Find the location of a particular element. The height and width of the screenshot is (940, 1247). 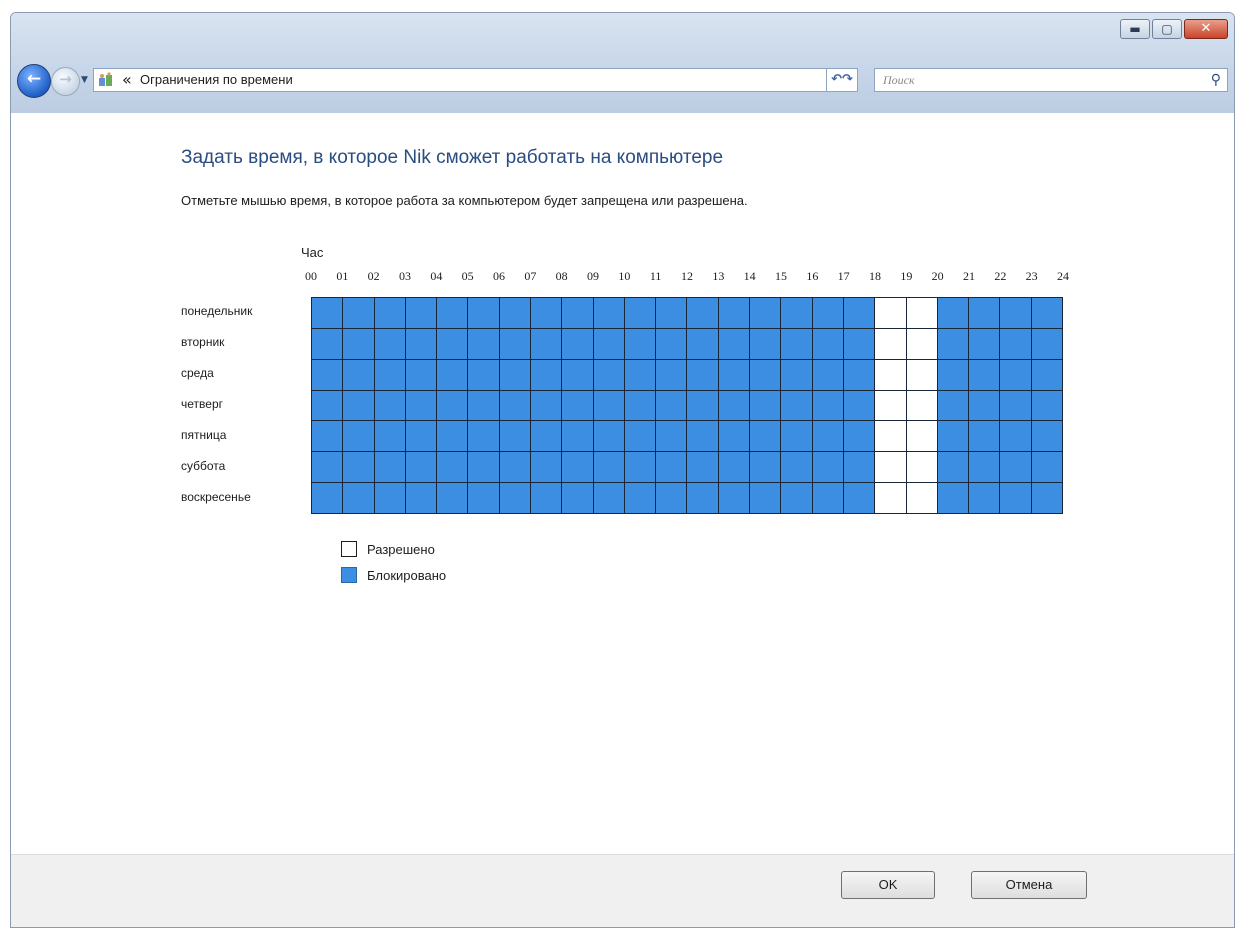

address-bar: « Ограничения по времени ▼ is located at coordinates (473, 80).